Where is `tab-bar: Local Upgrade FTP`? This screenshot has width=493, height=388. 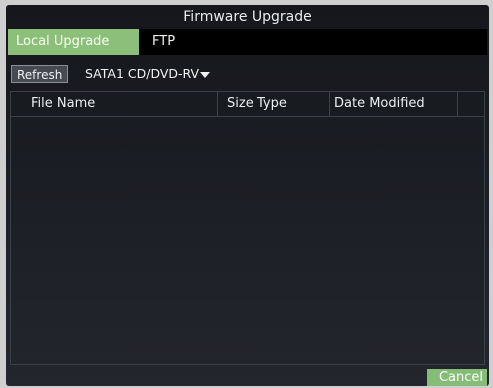 tab-bar: Local Upgrade FTP is located at coordinates (247, 42).